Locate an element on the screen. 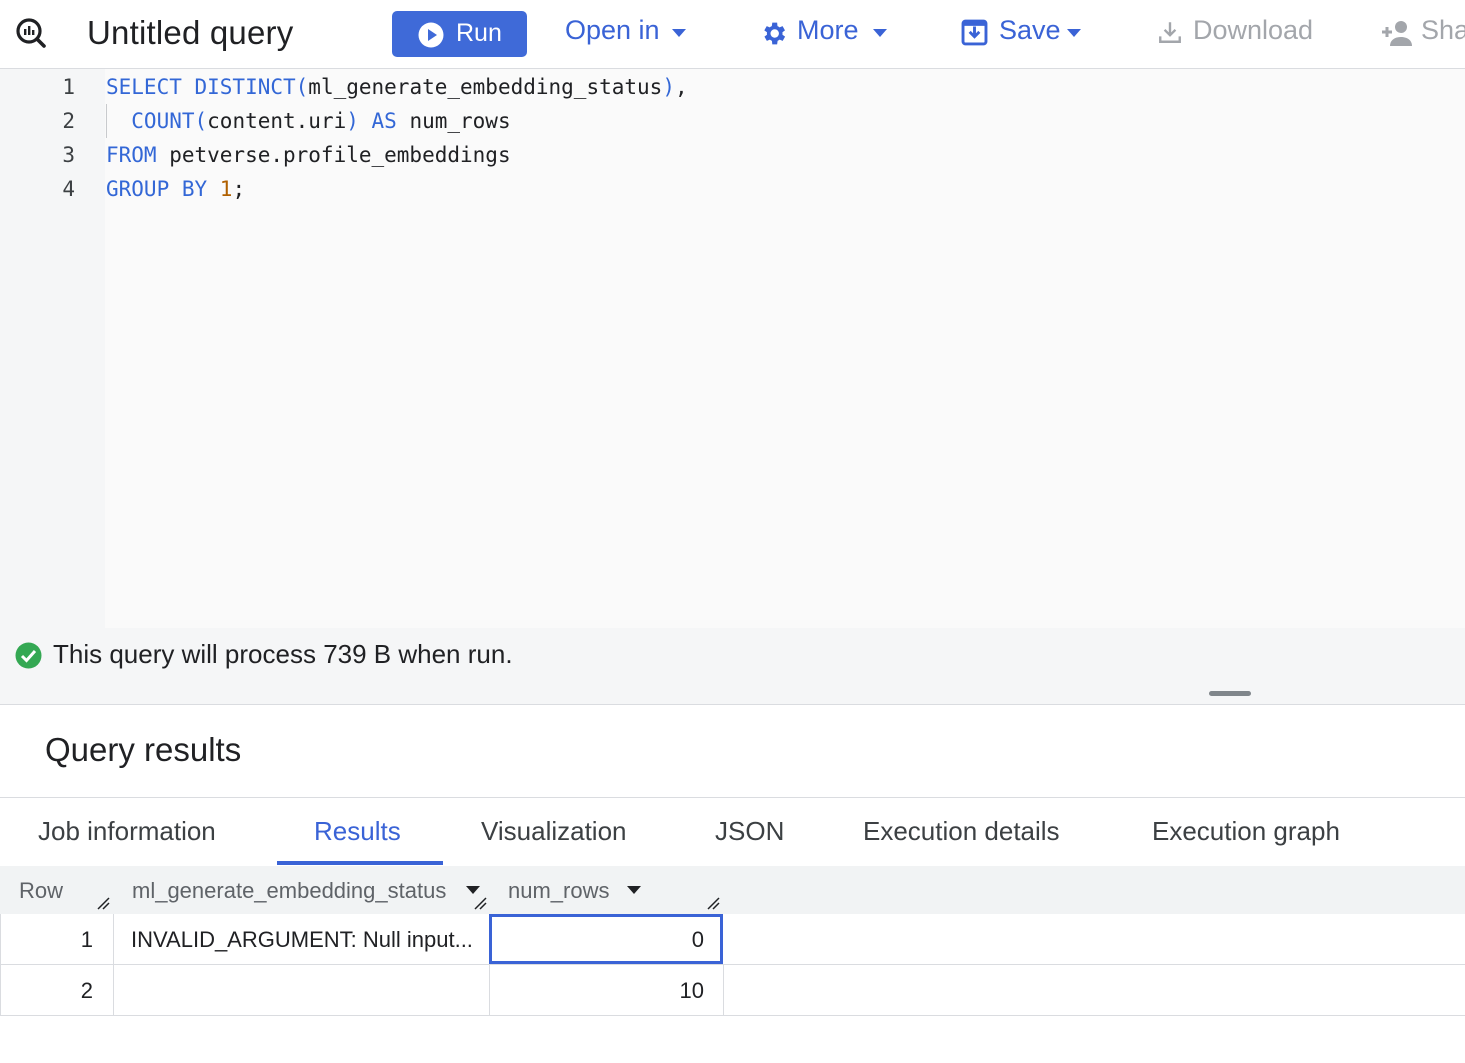 The height and width of the screenshot is (1063, 1465). more-menu-button: More is located at coordinates (826, 33).